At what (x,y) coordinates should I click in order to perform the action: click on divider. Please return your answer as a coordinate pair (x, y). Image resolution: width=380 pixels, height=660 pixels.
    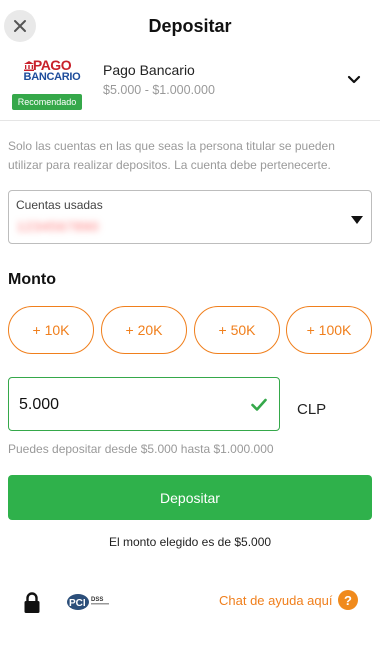
    Looking at the image, I should click on (190, 120).